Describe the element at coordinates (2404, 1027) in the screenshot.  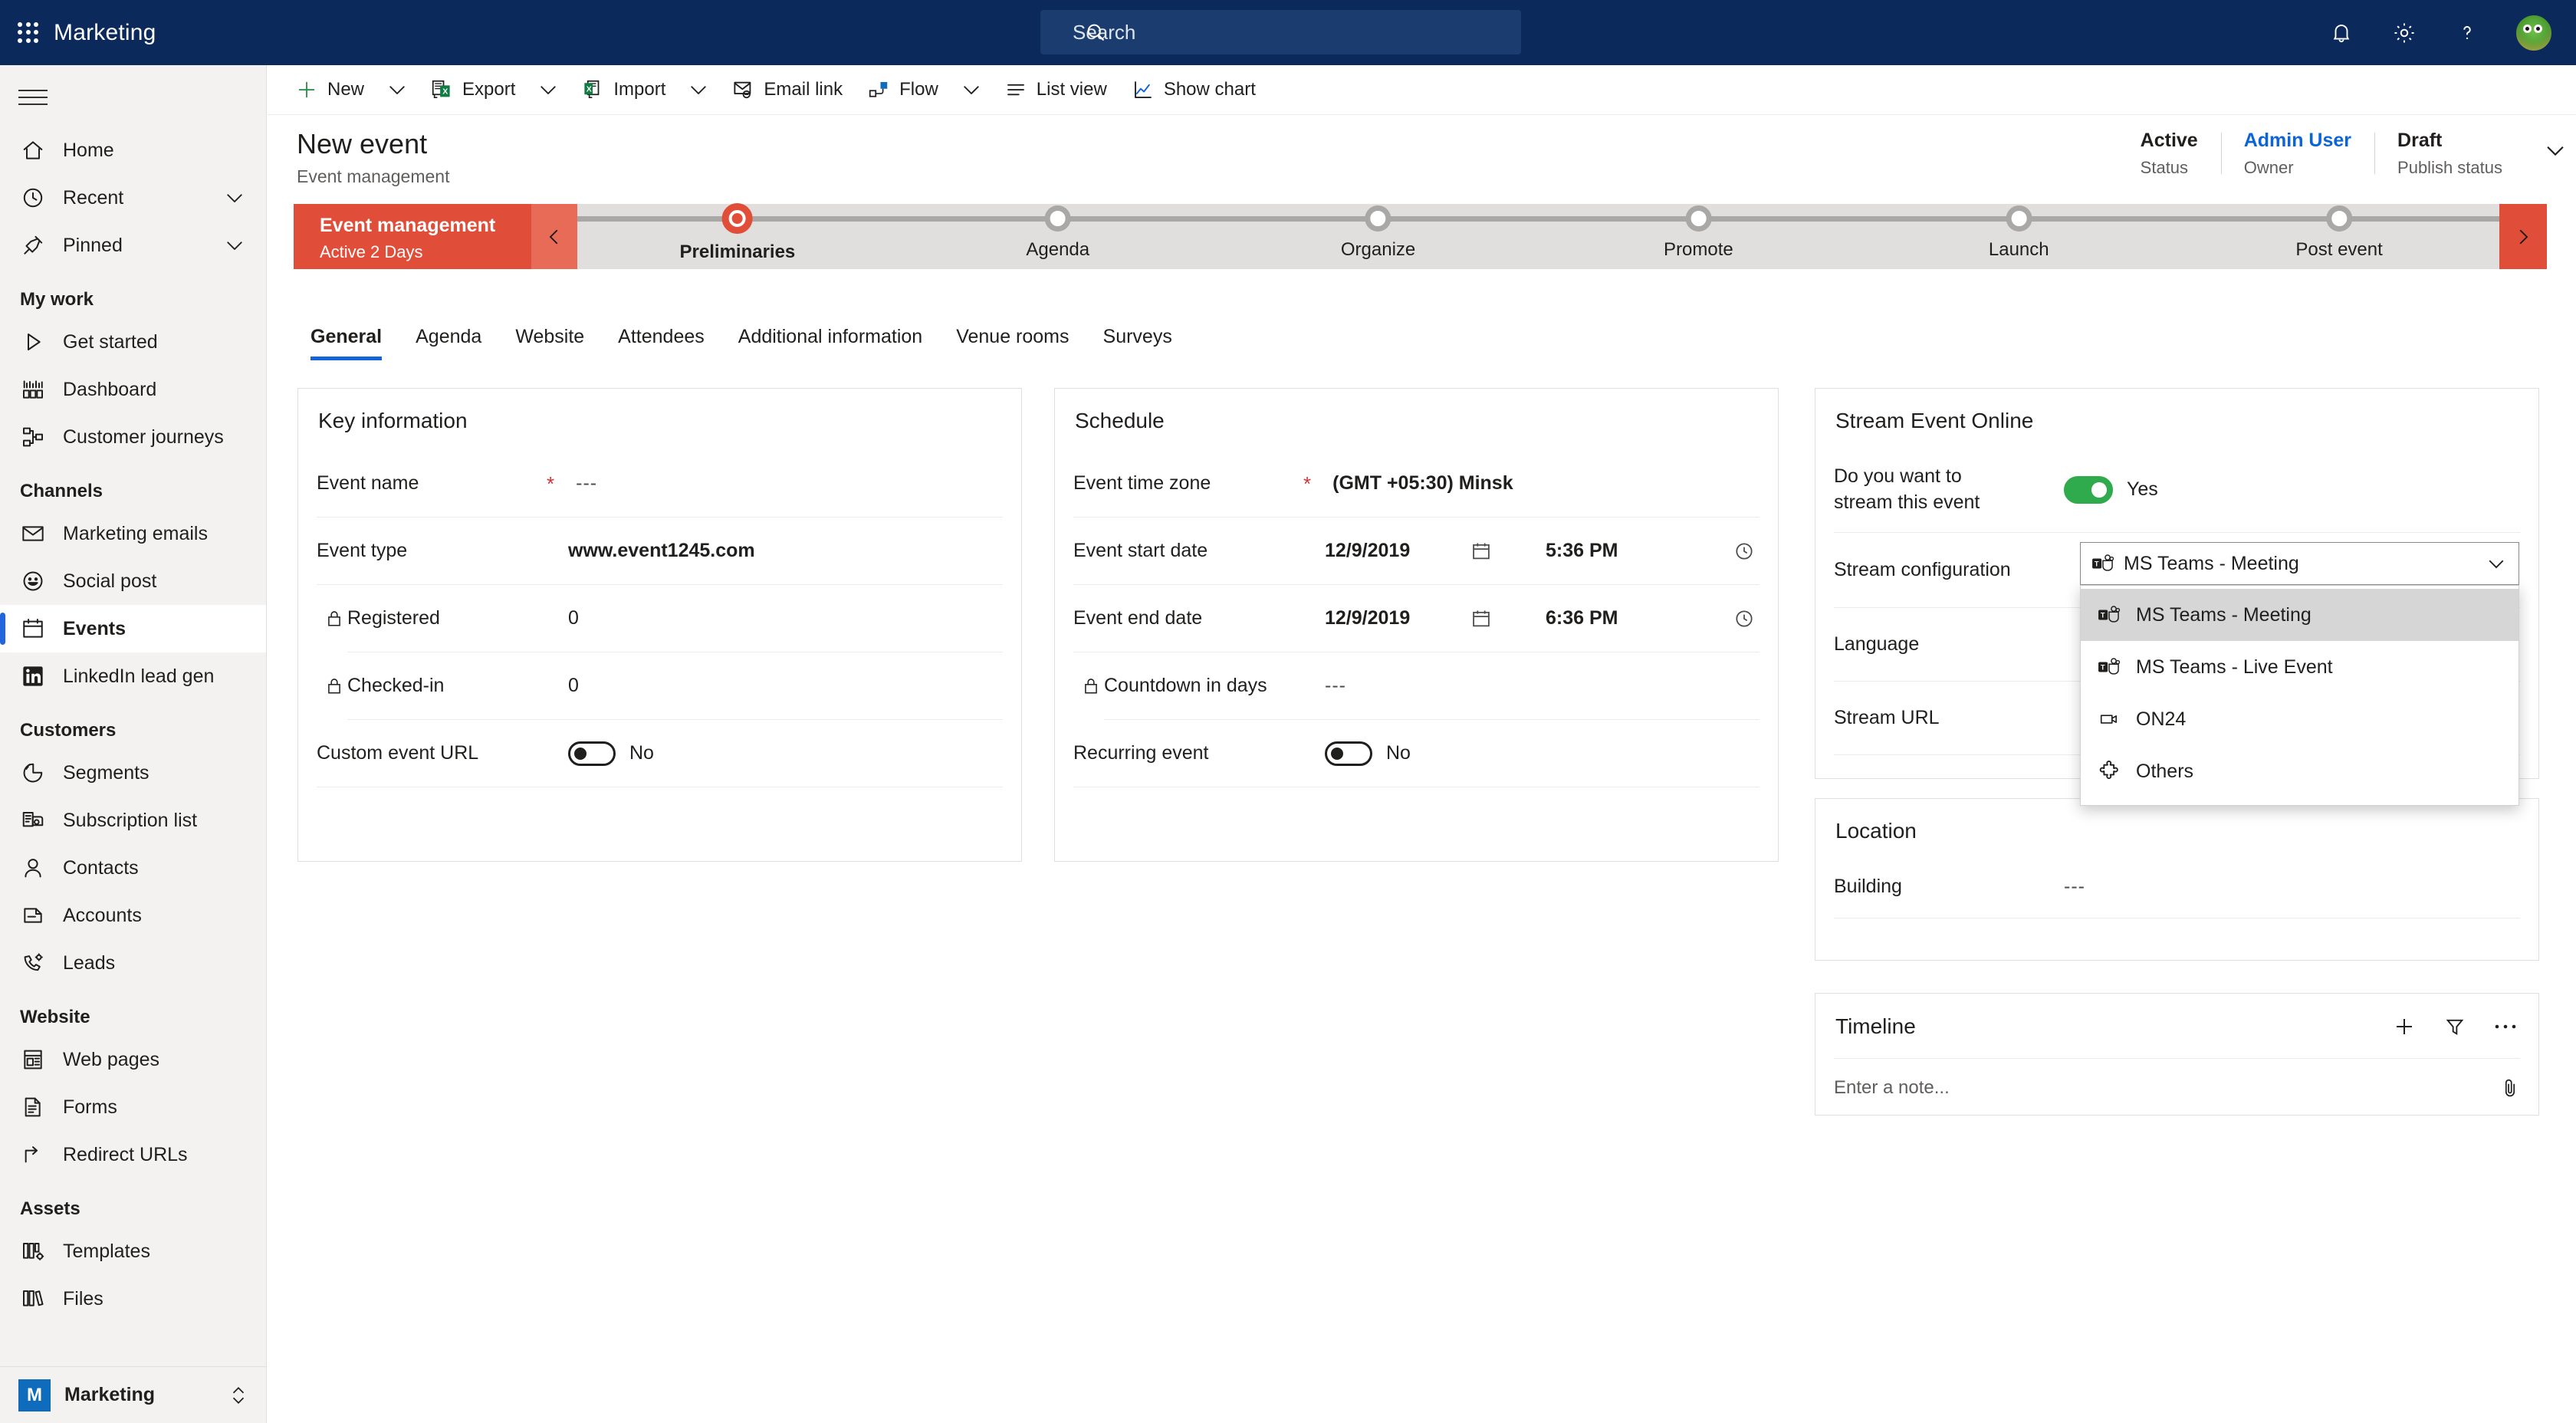
I see `add-timeline-record-button` at that location.